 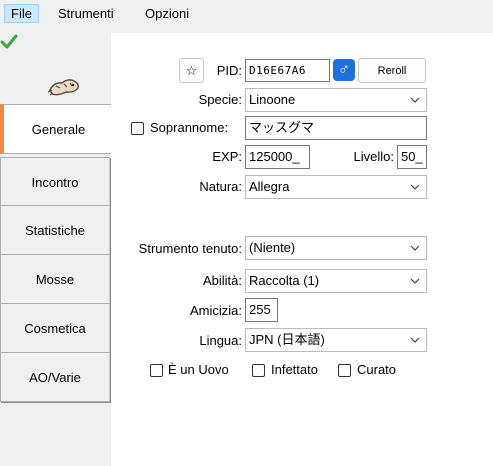 I want to click on species-select: Linoone, so click(x=336, y=100).